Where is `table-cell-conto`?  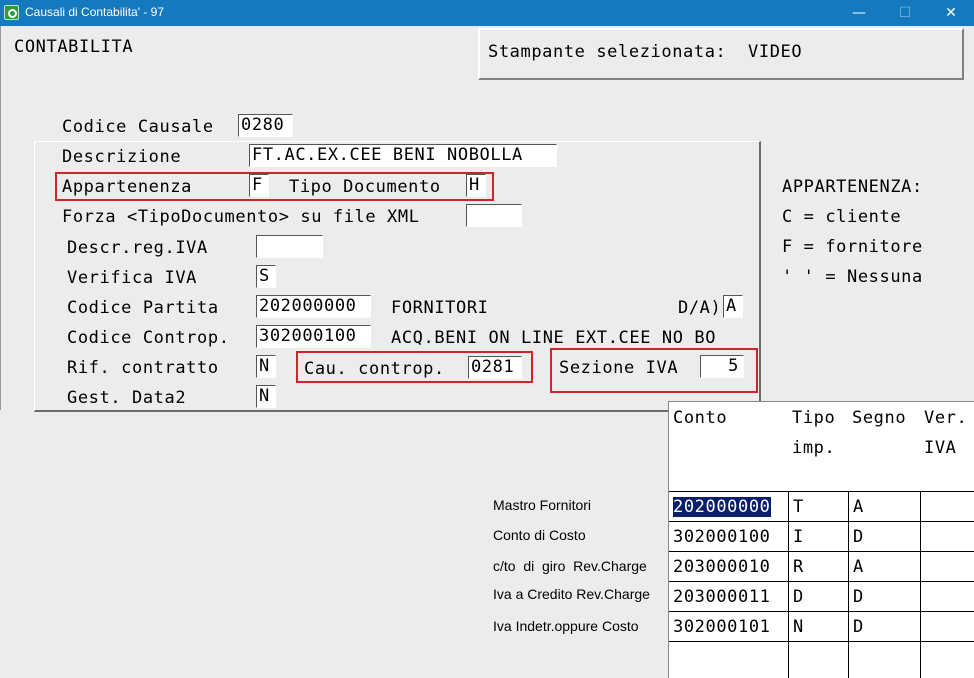
table-cell-conto is located at coordinates (728, 657).